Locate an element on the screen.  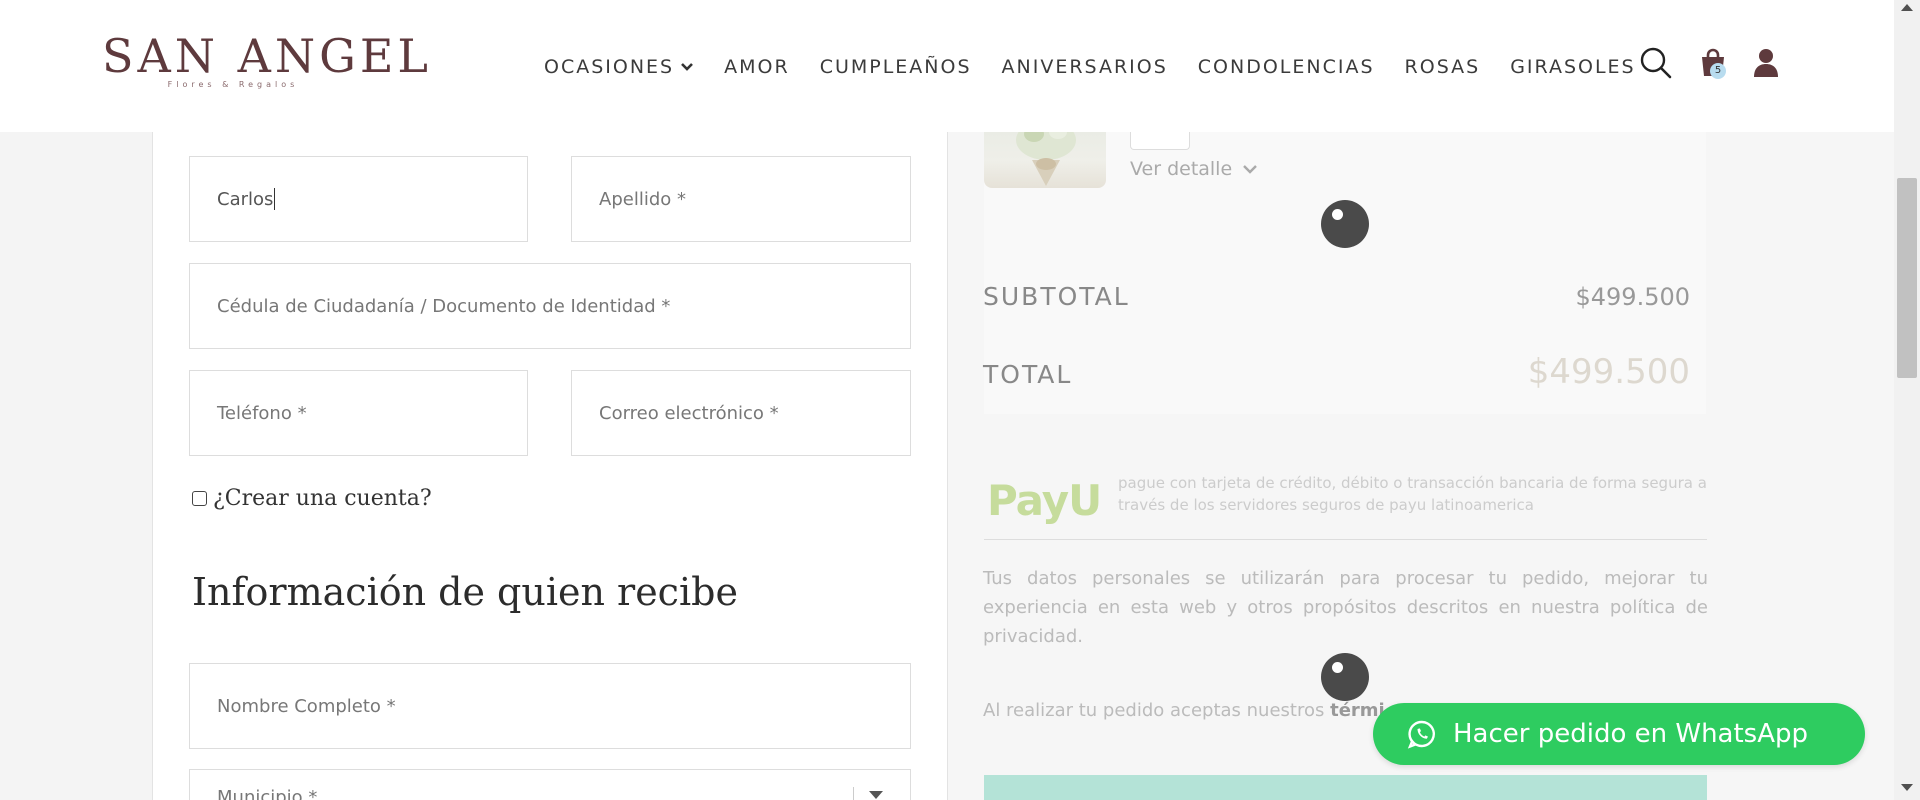
scroll-up-arrow-icon is located at coordinates (1907, 7).